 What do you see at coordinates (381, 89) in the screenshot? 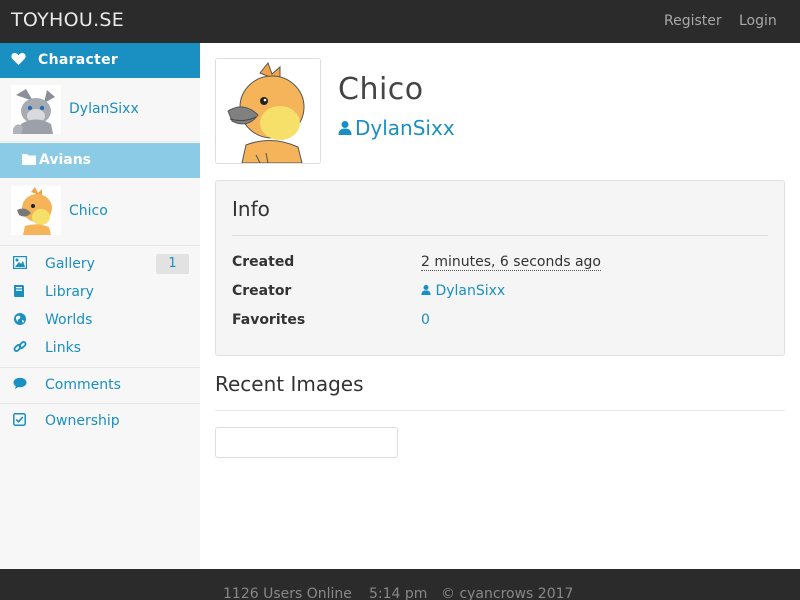
I see `character-name: Chico` at bounding box center [381, 89].